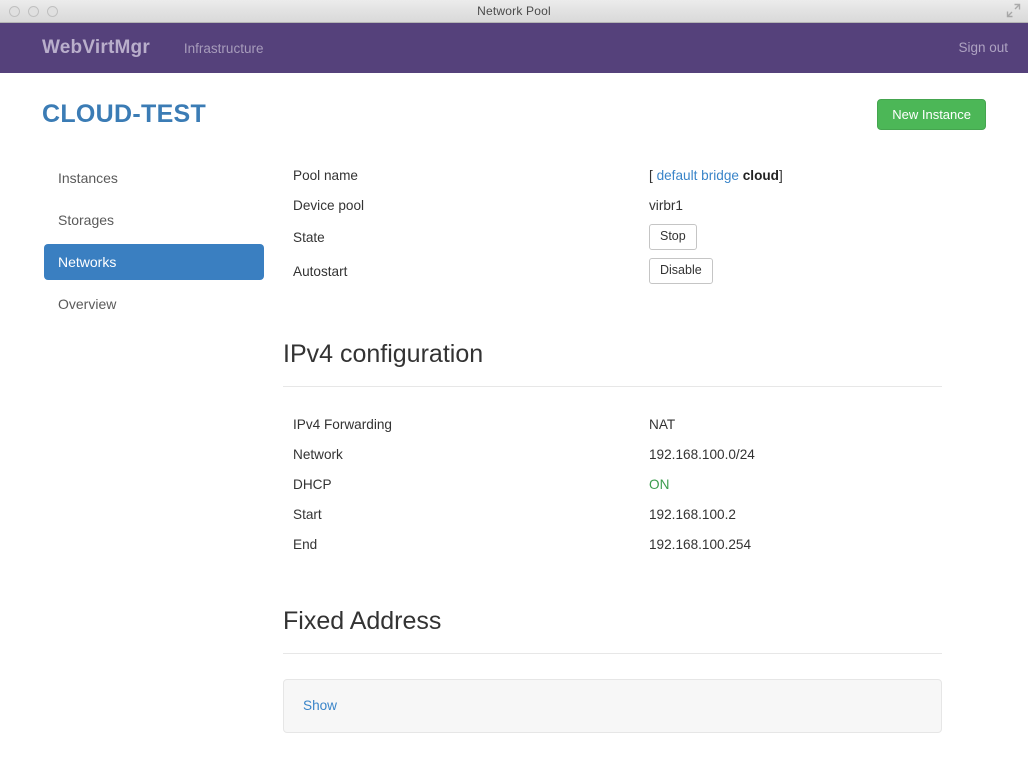 The height and width of the screenshot is (780, 1028). Describe the element at coordinates (570, 48) in the screenshot. I see `navbar-links: Infrastructure` at that location.